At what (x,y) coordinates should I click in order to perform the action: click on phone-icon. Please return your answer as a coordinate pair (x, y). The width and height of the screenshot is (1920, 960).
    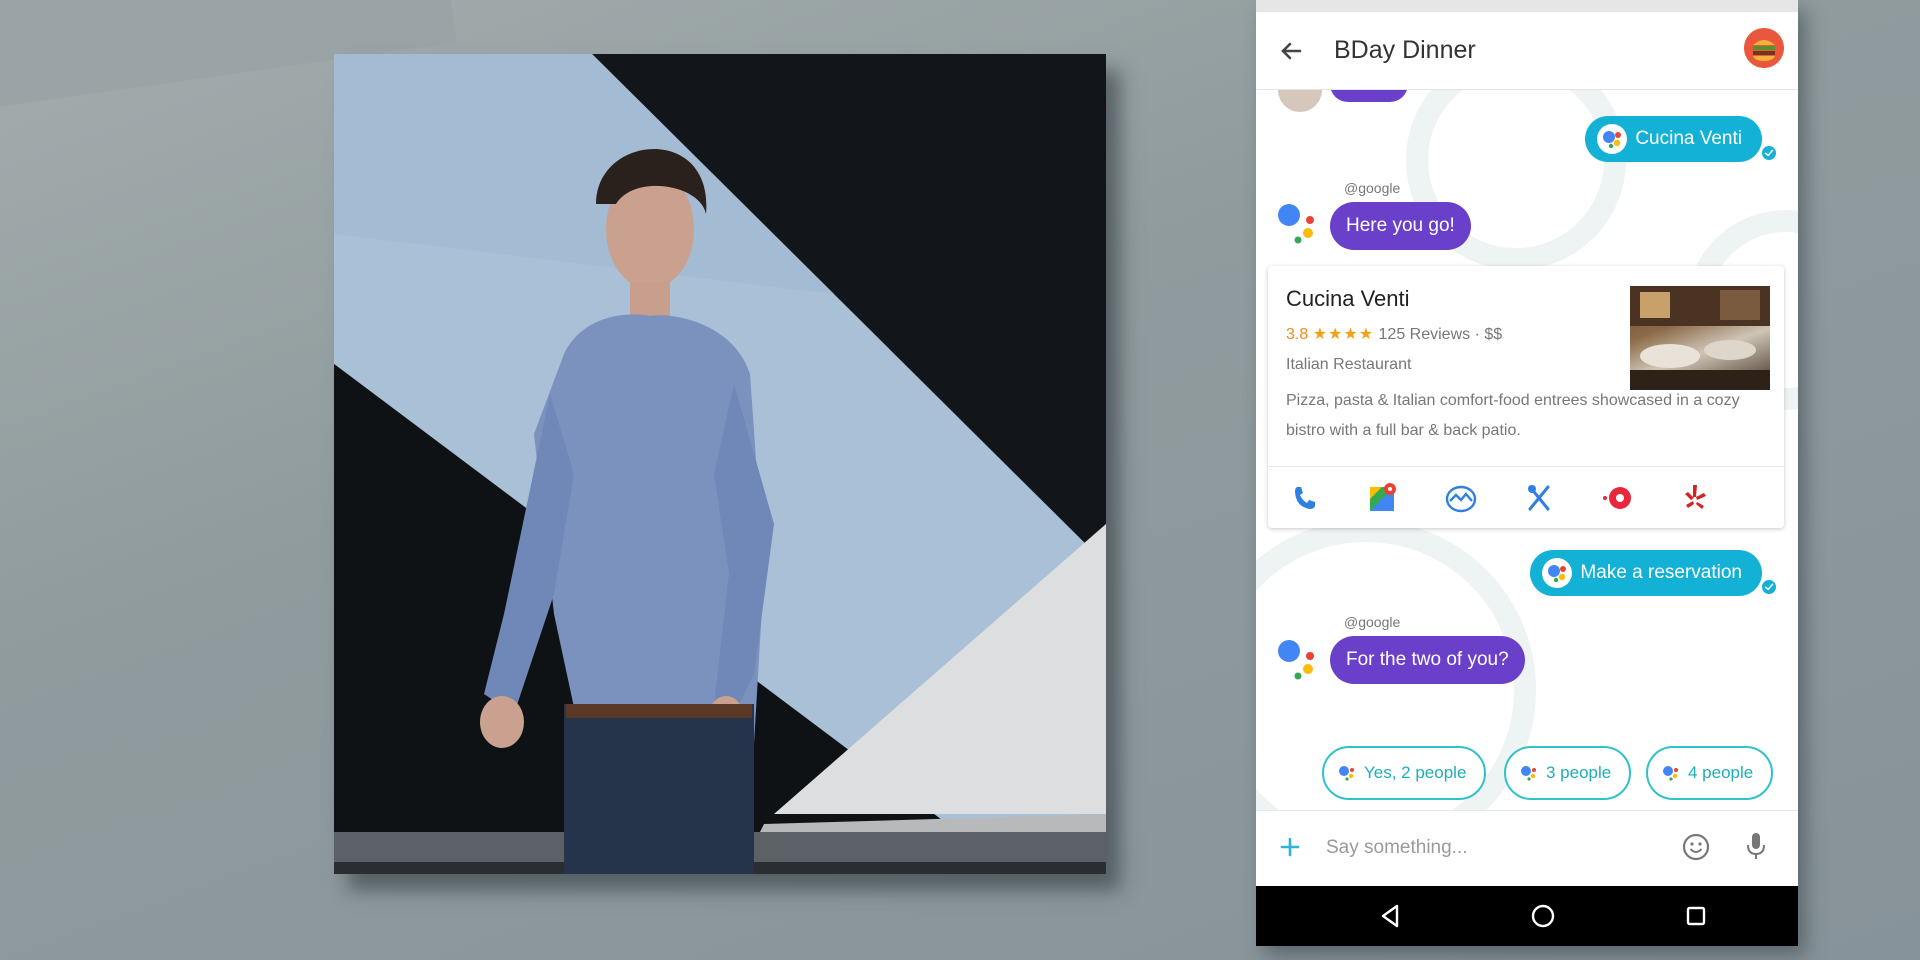
    Looking at the image, I should click on (1305, 498).